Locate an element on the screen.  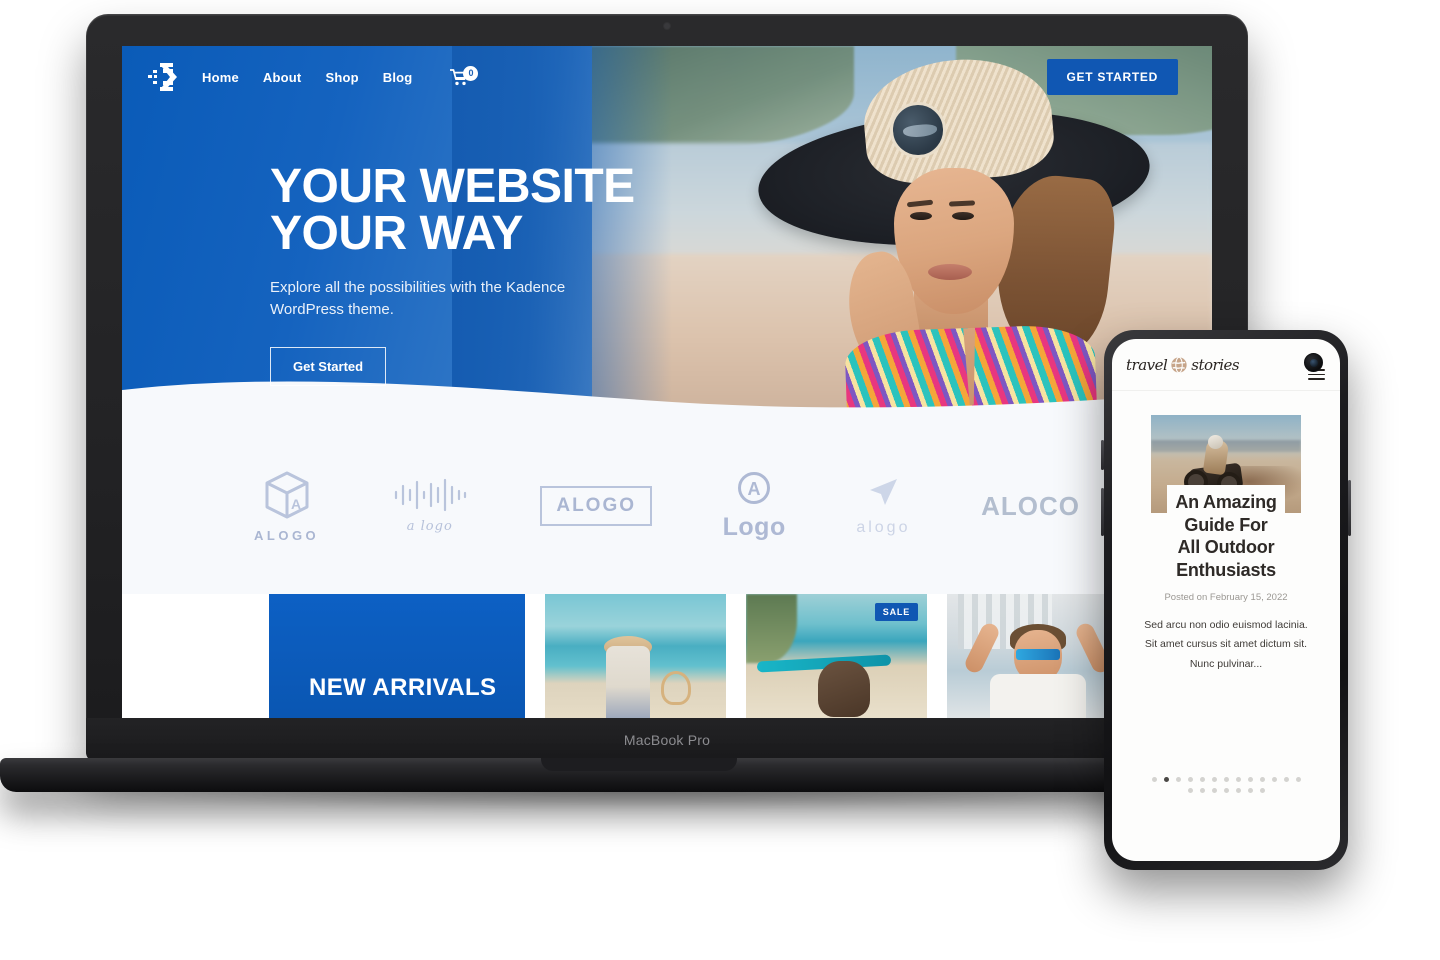
nav-item-home: Home is located at coordinates (220, 77).